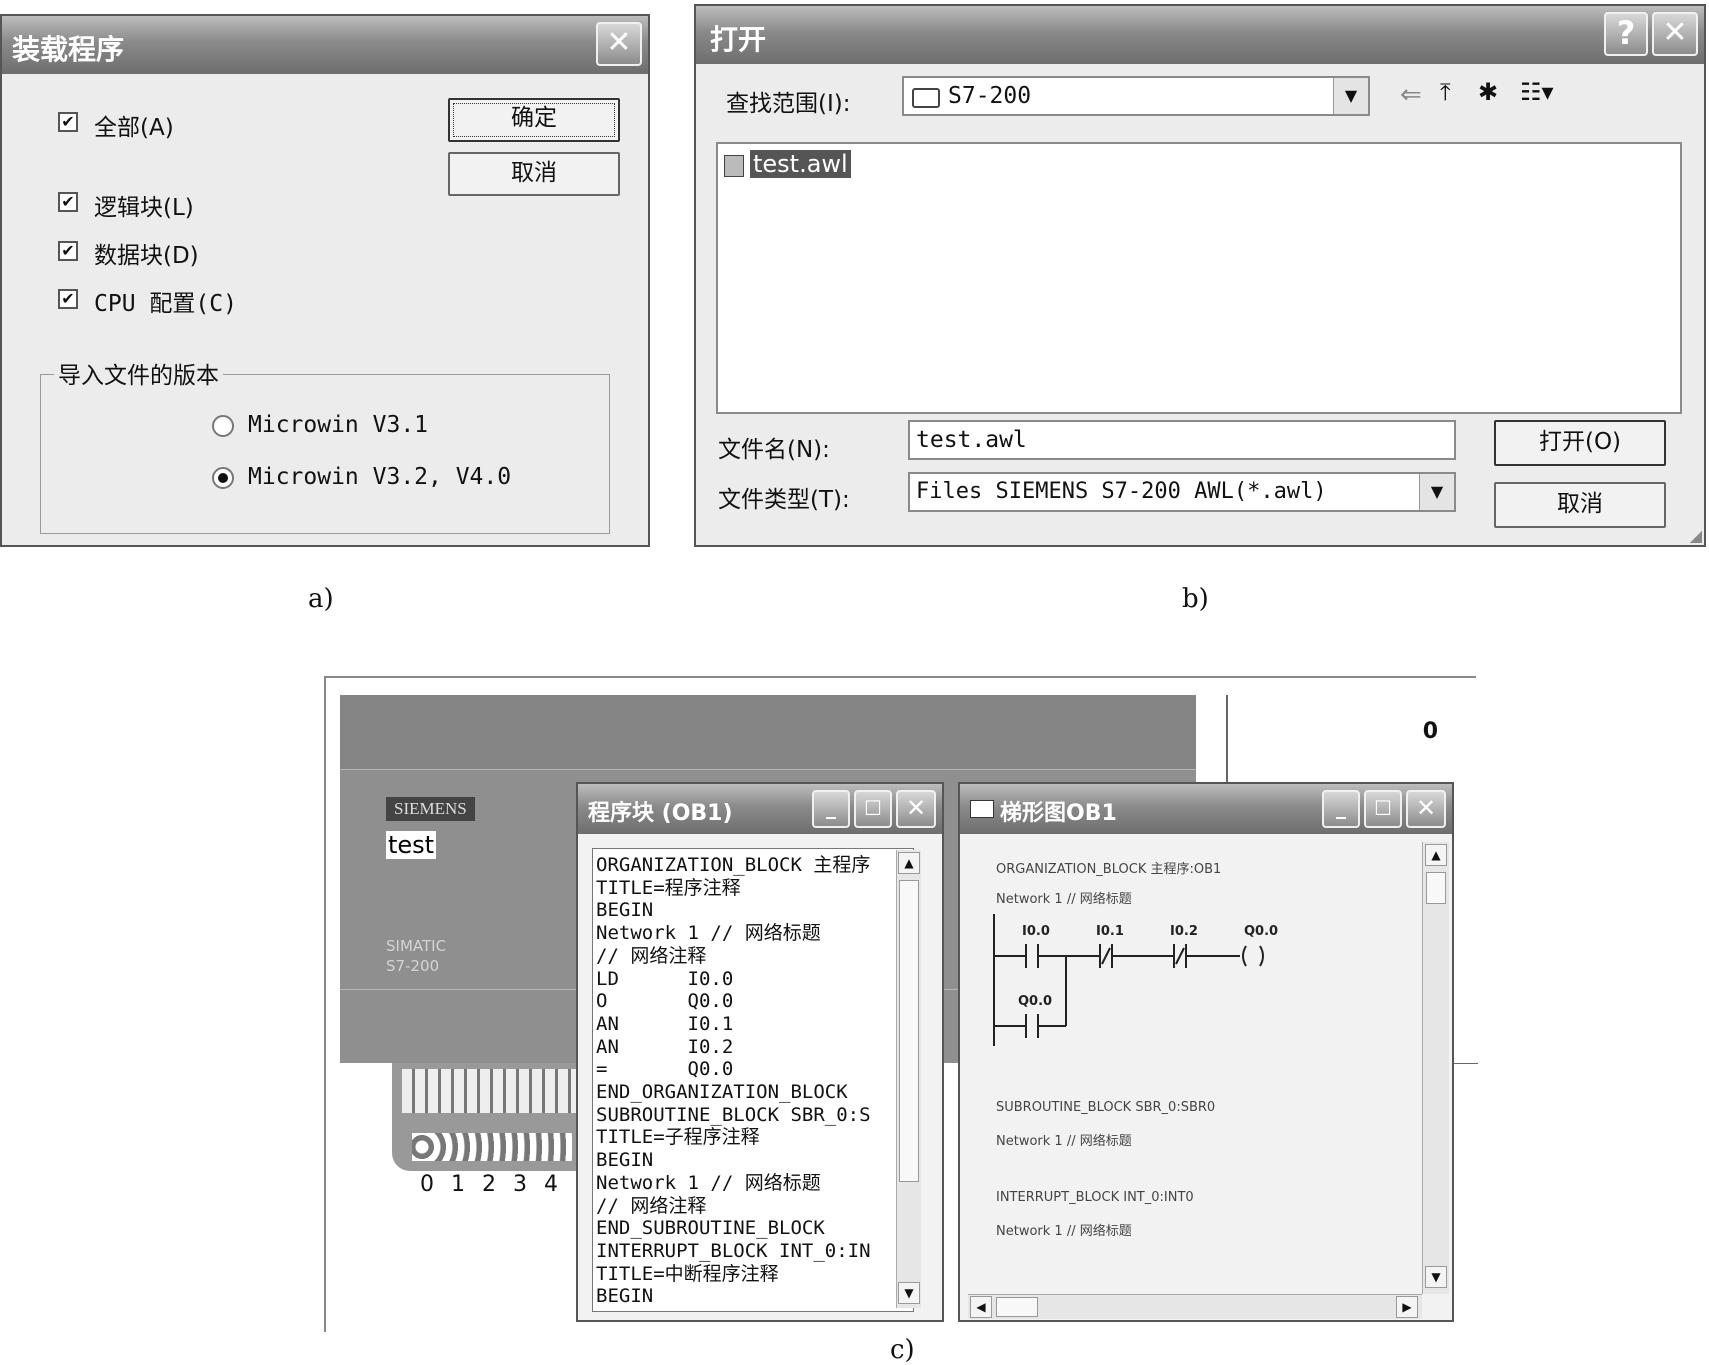  I want to click on ladder-window-icon, so click(982, 809).